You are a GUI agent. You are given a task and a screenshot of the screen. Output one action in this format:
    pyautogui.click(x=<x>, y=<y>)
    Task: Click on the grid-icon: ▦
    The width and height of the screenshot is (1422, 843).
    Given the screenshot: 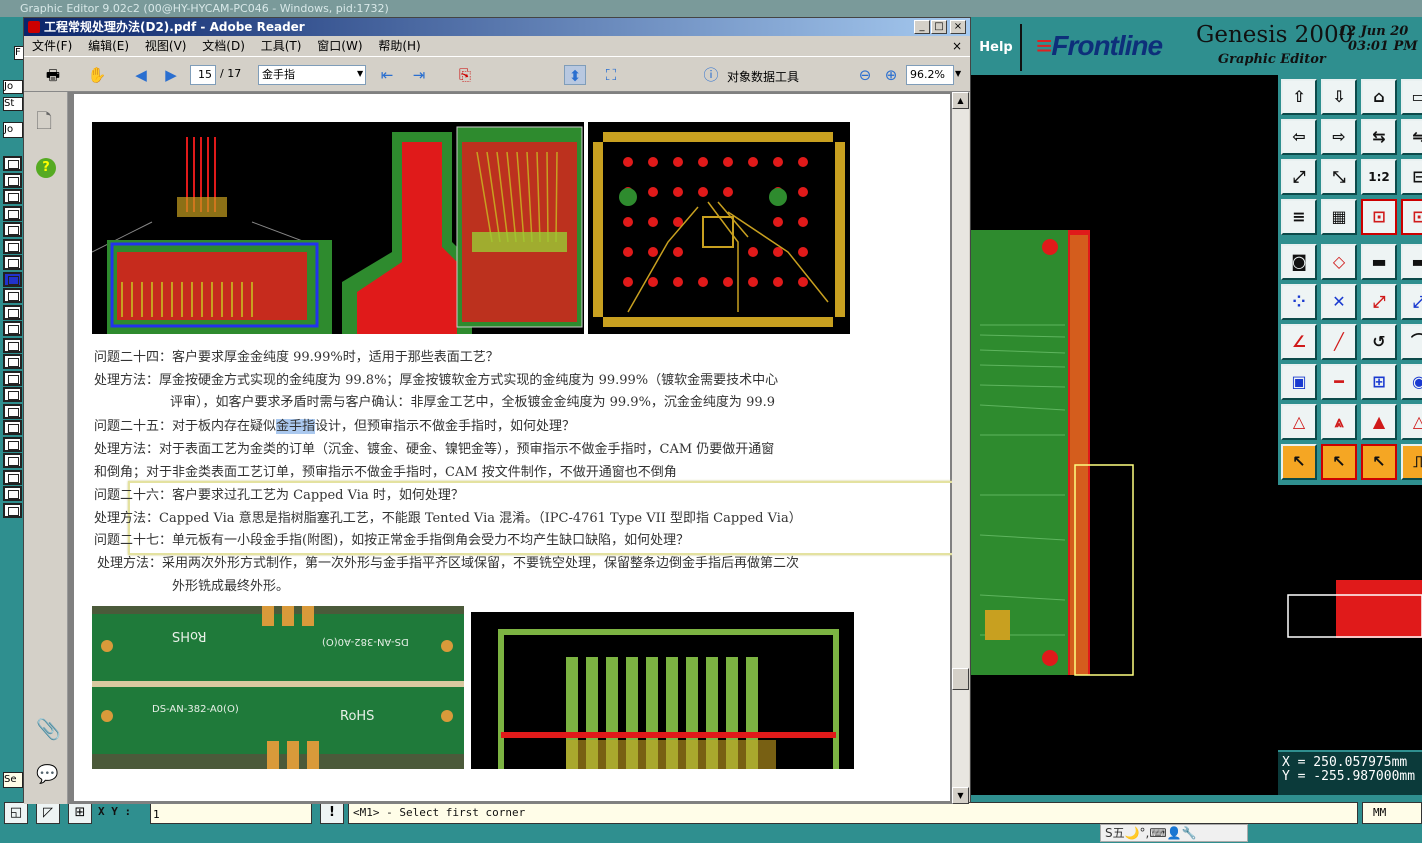 What is the action you would take?
    pyautogui.click(x=1339, y=217)
    